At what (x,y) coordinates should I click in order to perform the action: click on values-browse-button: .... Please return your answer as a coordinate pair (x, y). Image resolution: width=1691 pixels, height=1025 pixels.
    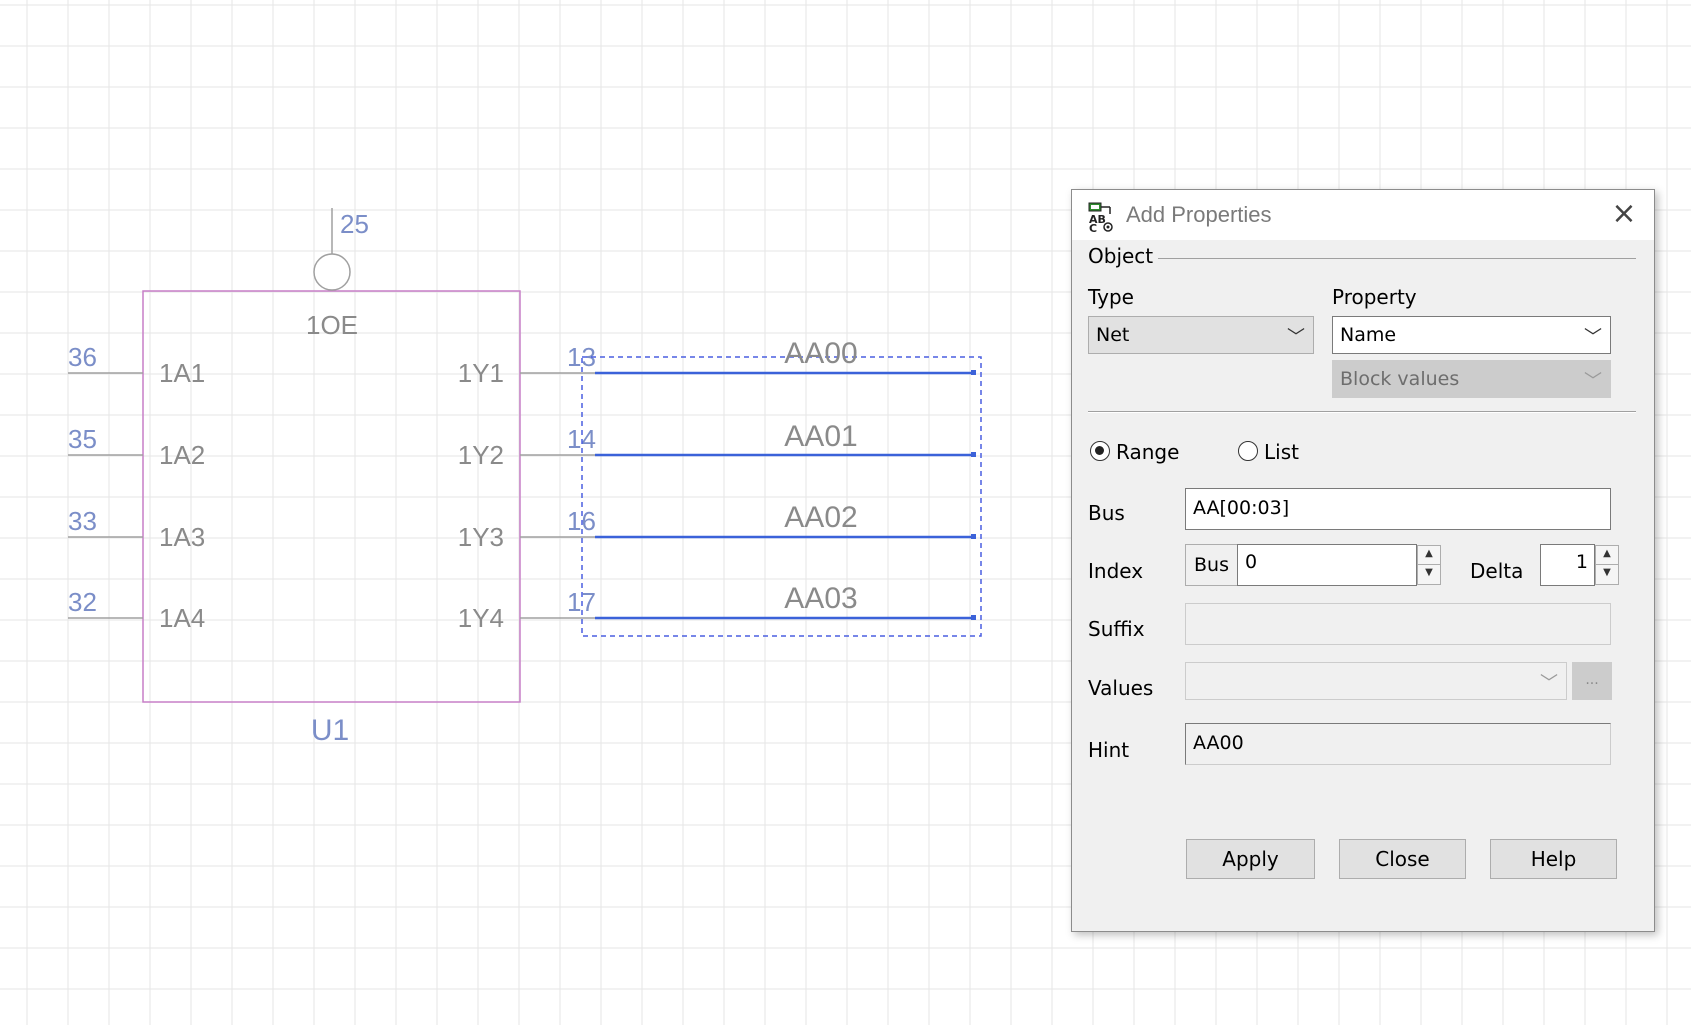
    Looking at the image, I should click on (1592, 681).